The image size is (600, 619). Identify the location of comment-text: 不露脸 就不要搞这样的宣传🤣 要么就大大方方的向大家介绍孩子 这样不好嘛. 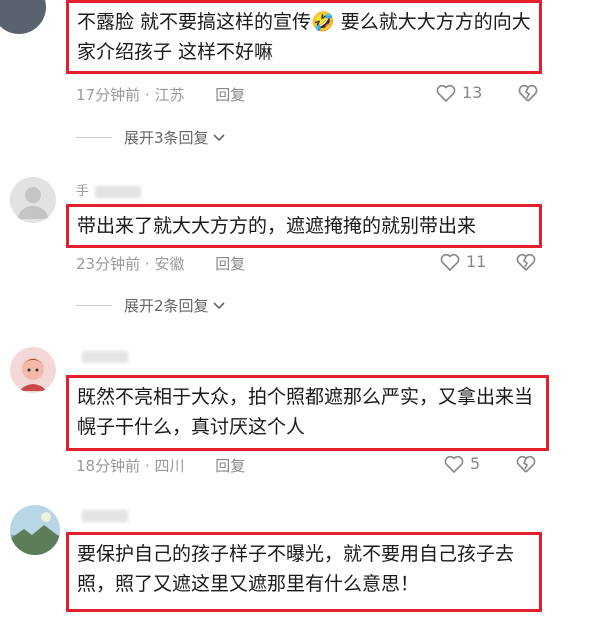
(304, 37).